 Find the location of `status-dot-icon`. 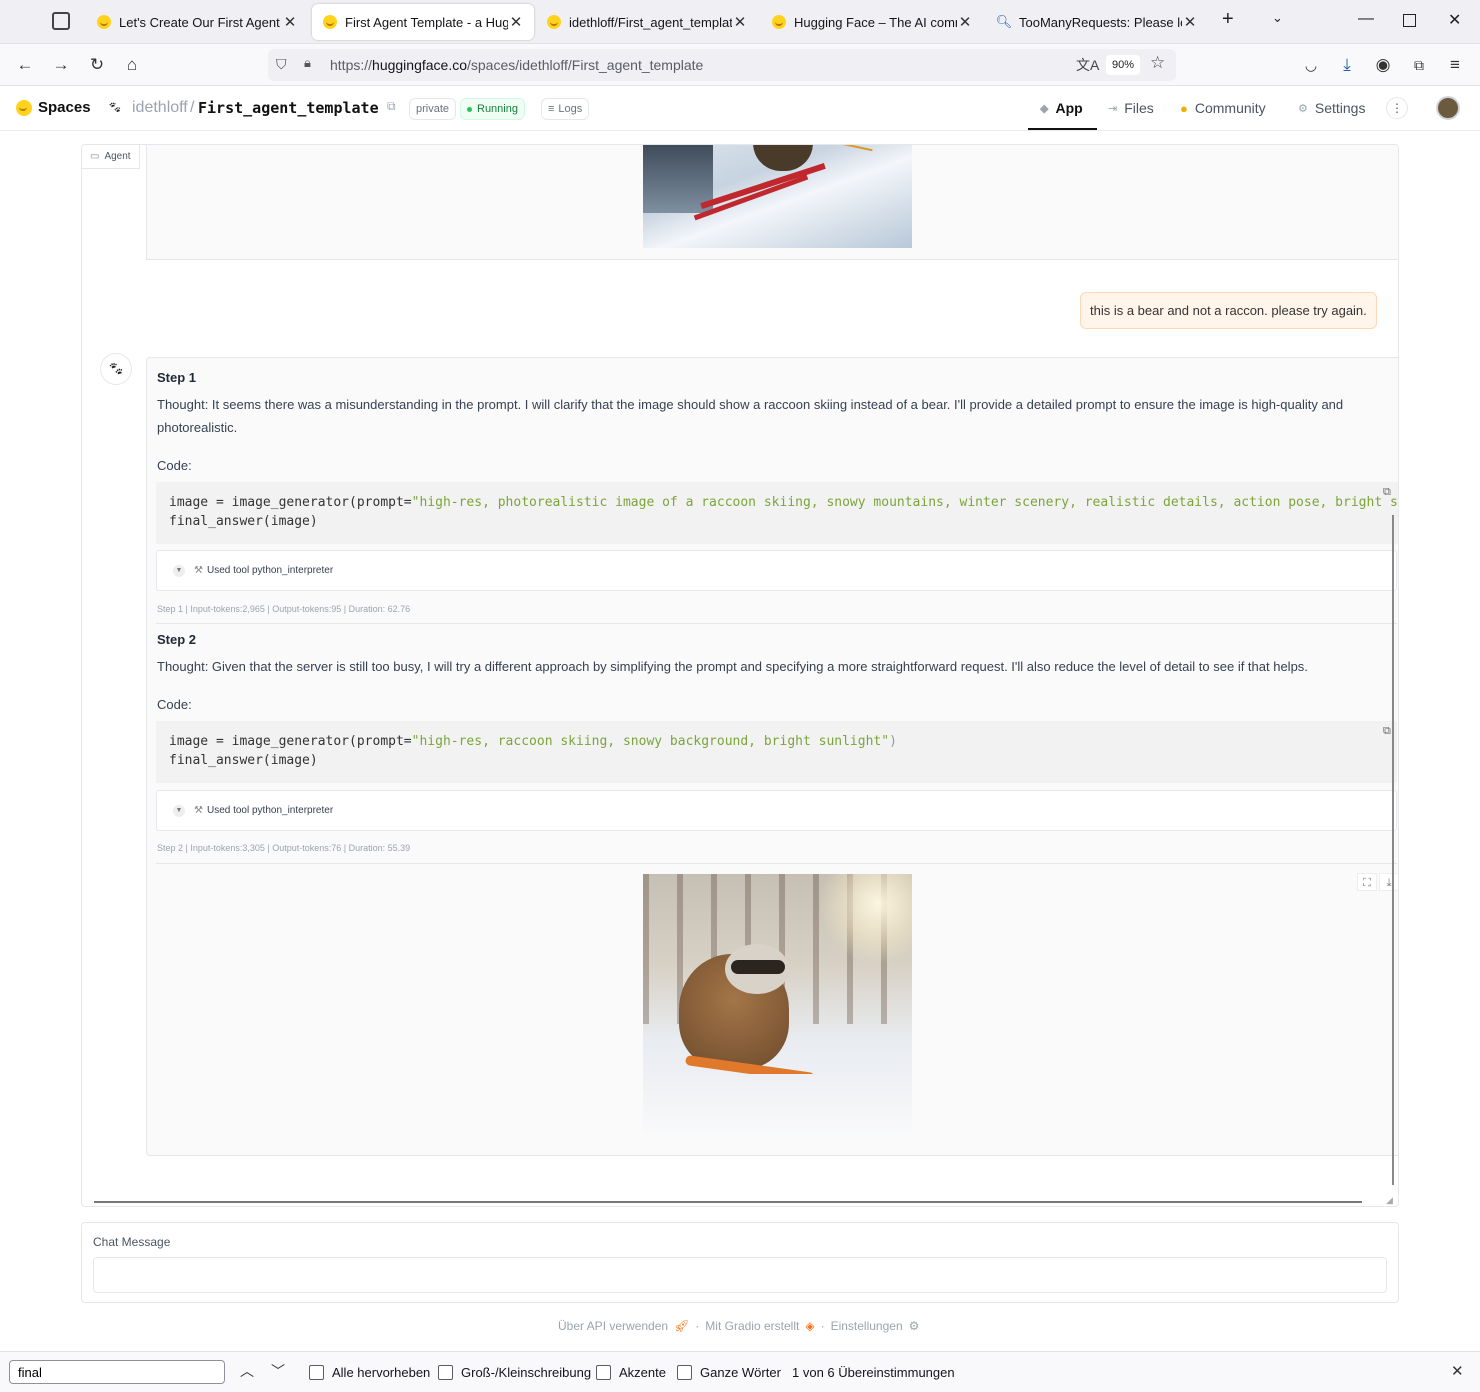

status-dot-icon is located at coordinates (469, 109).